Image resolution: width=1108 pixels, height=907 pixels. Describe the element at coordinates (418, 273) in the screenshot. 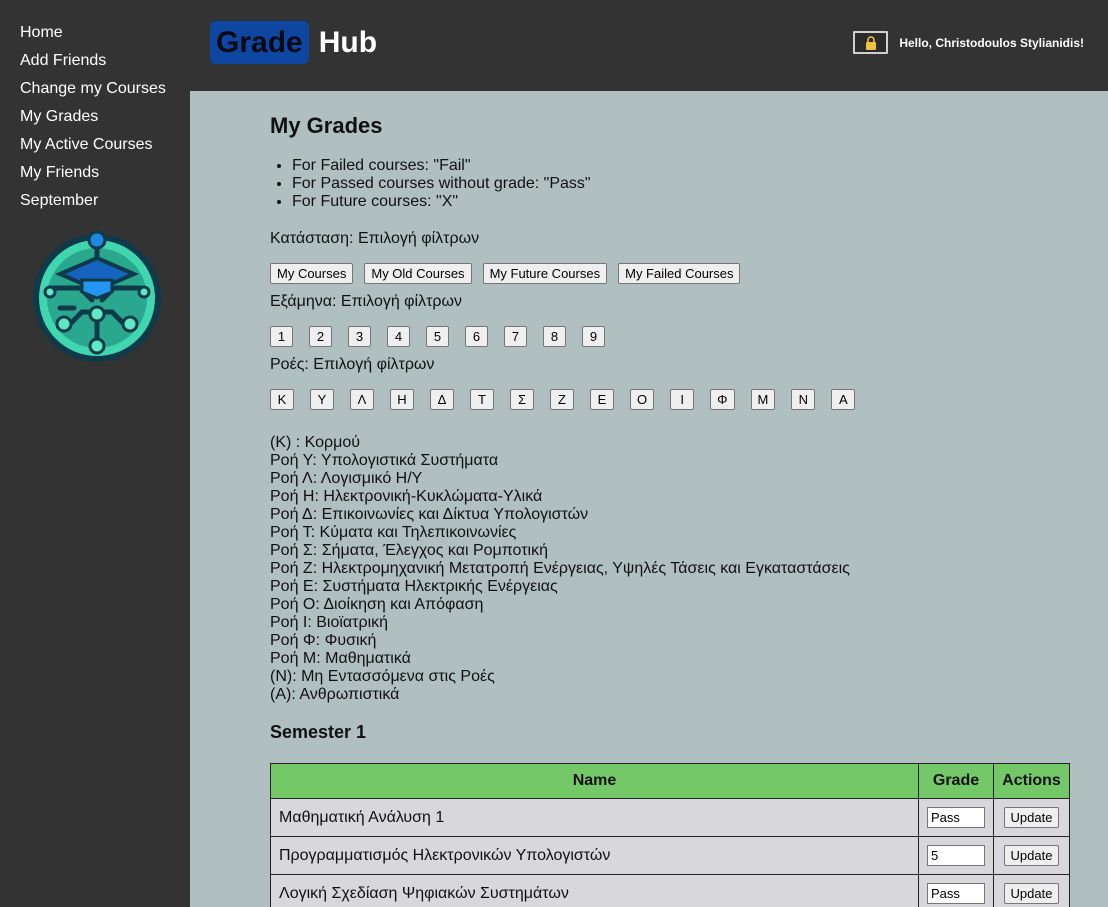

I see `filter-old-courses-button: My Old Courses` at that location.